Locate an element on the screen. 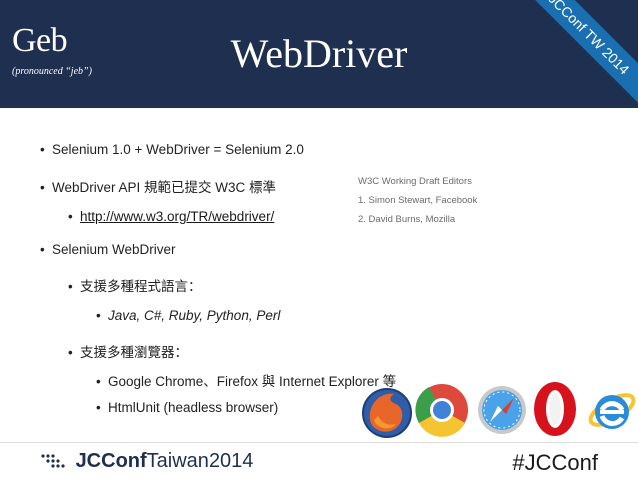 The height and width of the screenshot is (479, 638). bullet-item: • Java, C#, Ruby, Python, Perl is located at coordinates (188, 315).